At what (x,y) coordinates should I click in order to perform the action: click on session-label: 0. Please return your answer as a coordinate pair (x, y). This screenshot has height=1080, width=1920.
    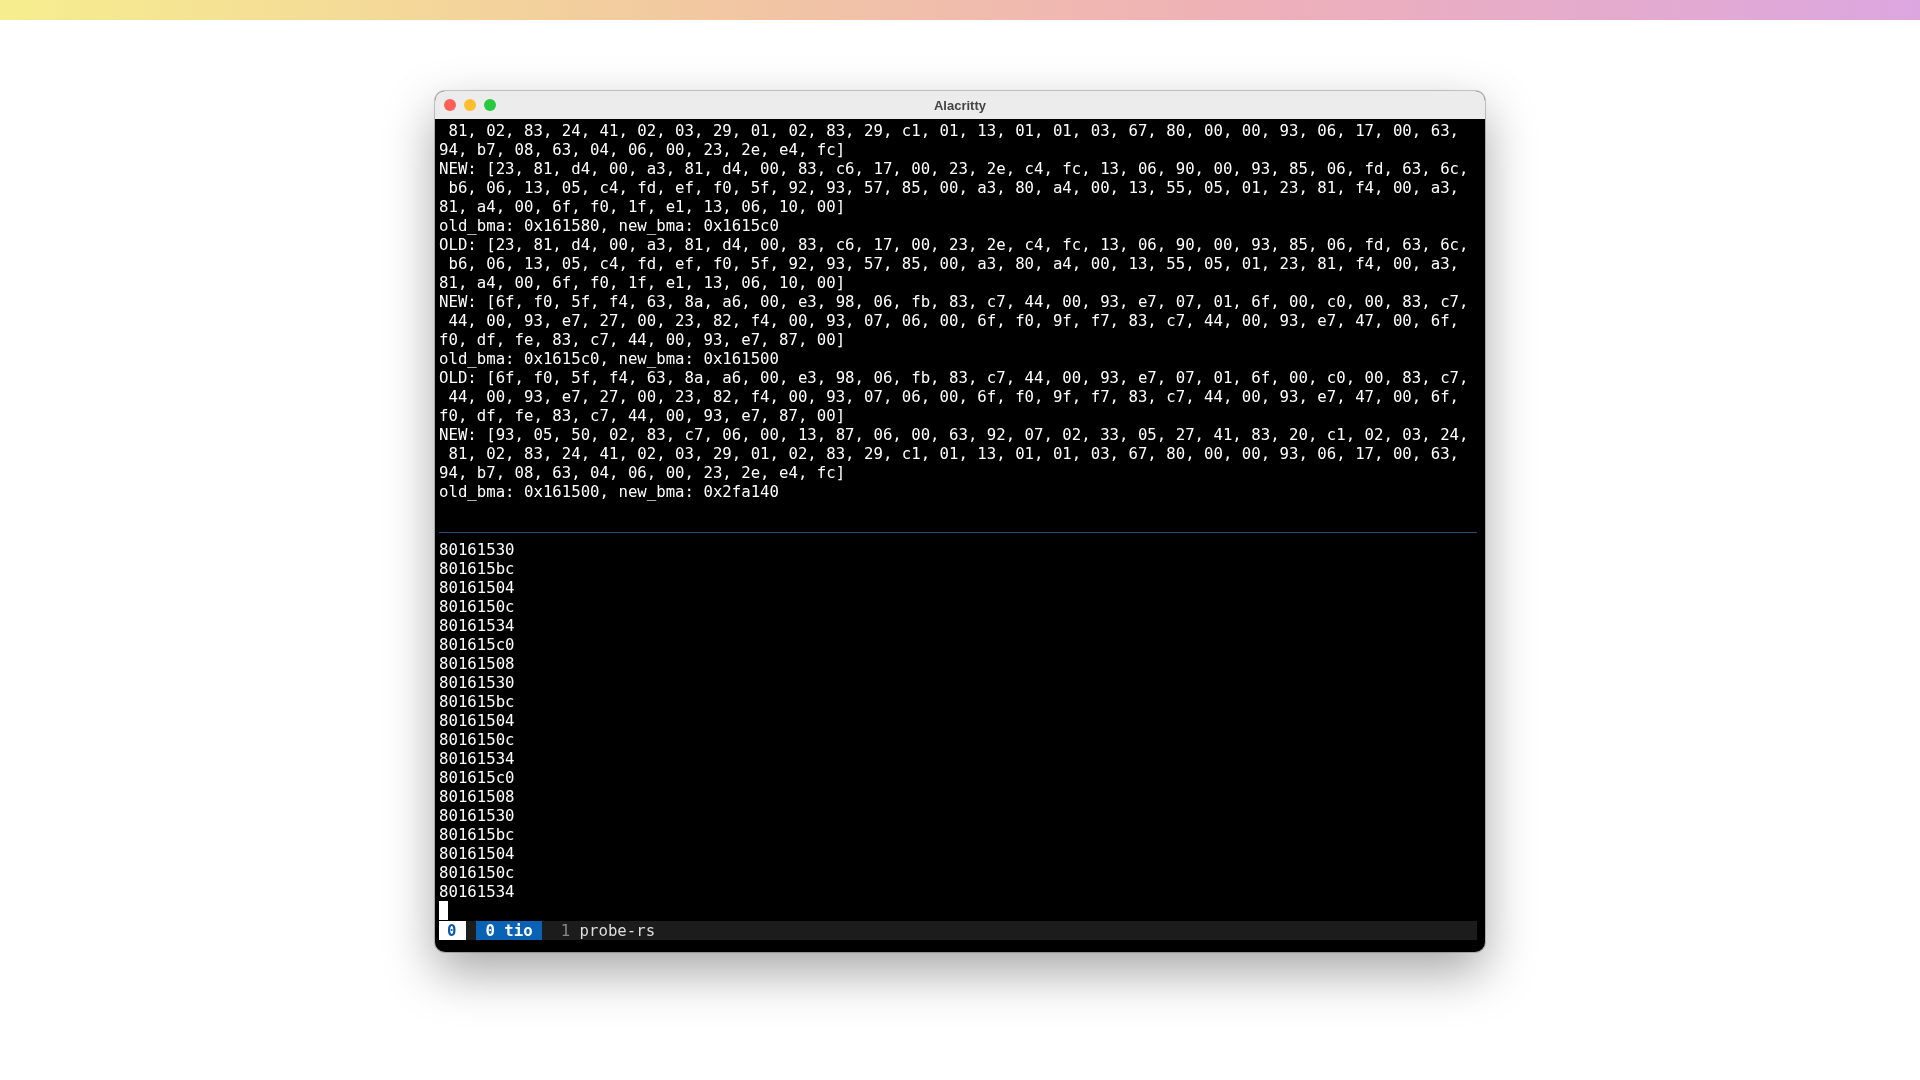
    Looking at the image, I should click on (453, 930).